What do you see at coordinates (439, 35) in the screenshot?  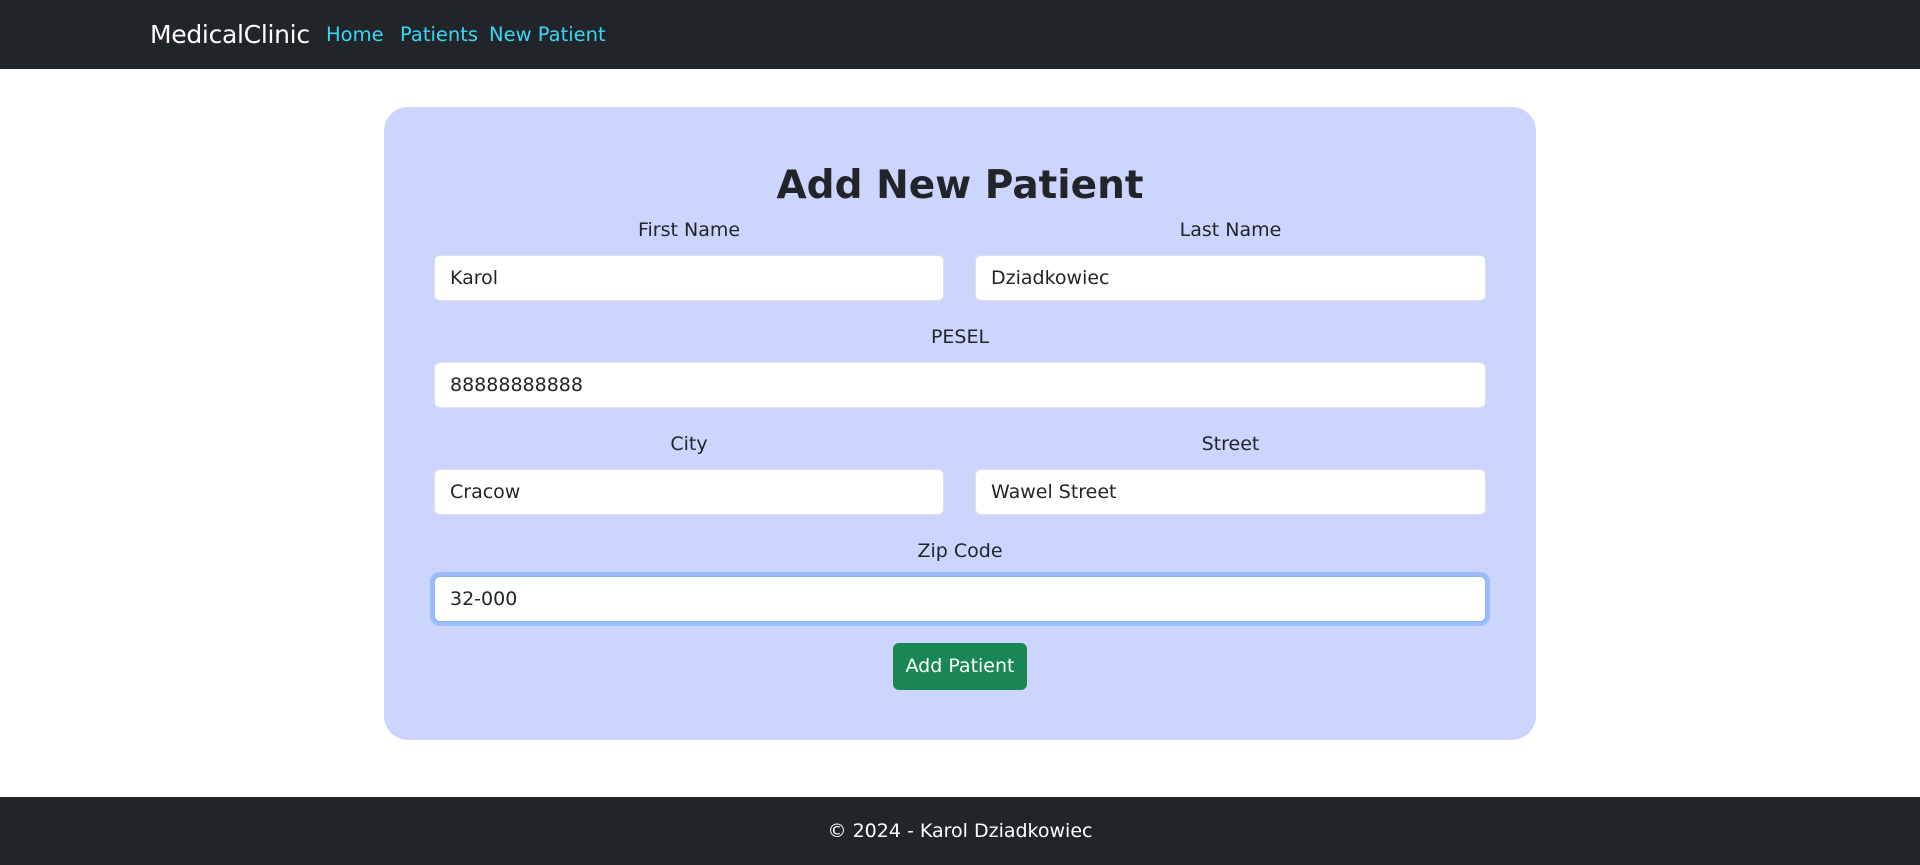 I see `nav-link-patients: Patients` at bounding box center [439, 35].